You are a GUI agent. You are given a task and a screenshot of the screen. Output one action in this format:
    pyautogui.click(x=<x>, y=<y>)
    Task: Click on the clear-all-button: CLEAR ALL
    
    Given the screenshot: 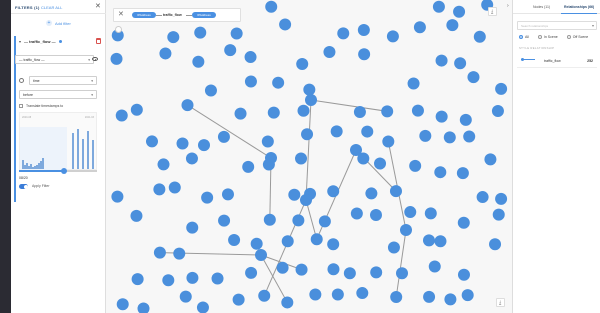 What is the action you would take?
    pyautogui.click(x=51, y=7)
    